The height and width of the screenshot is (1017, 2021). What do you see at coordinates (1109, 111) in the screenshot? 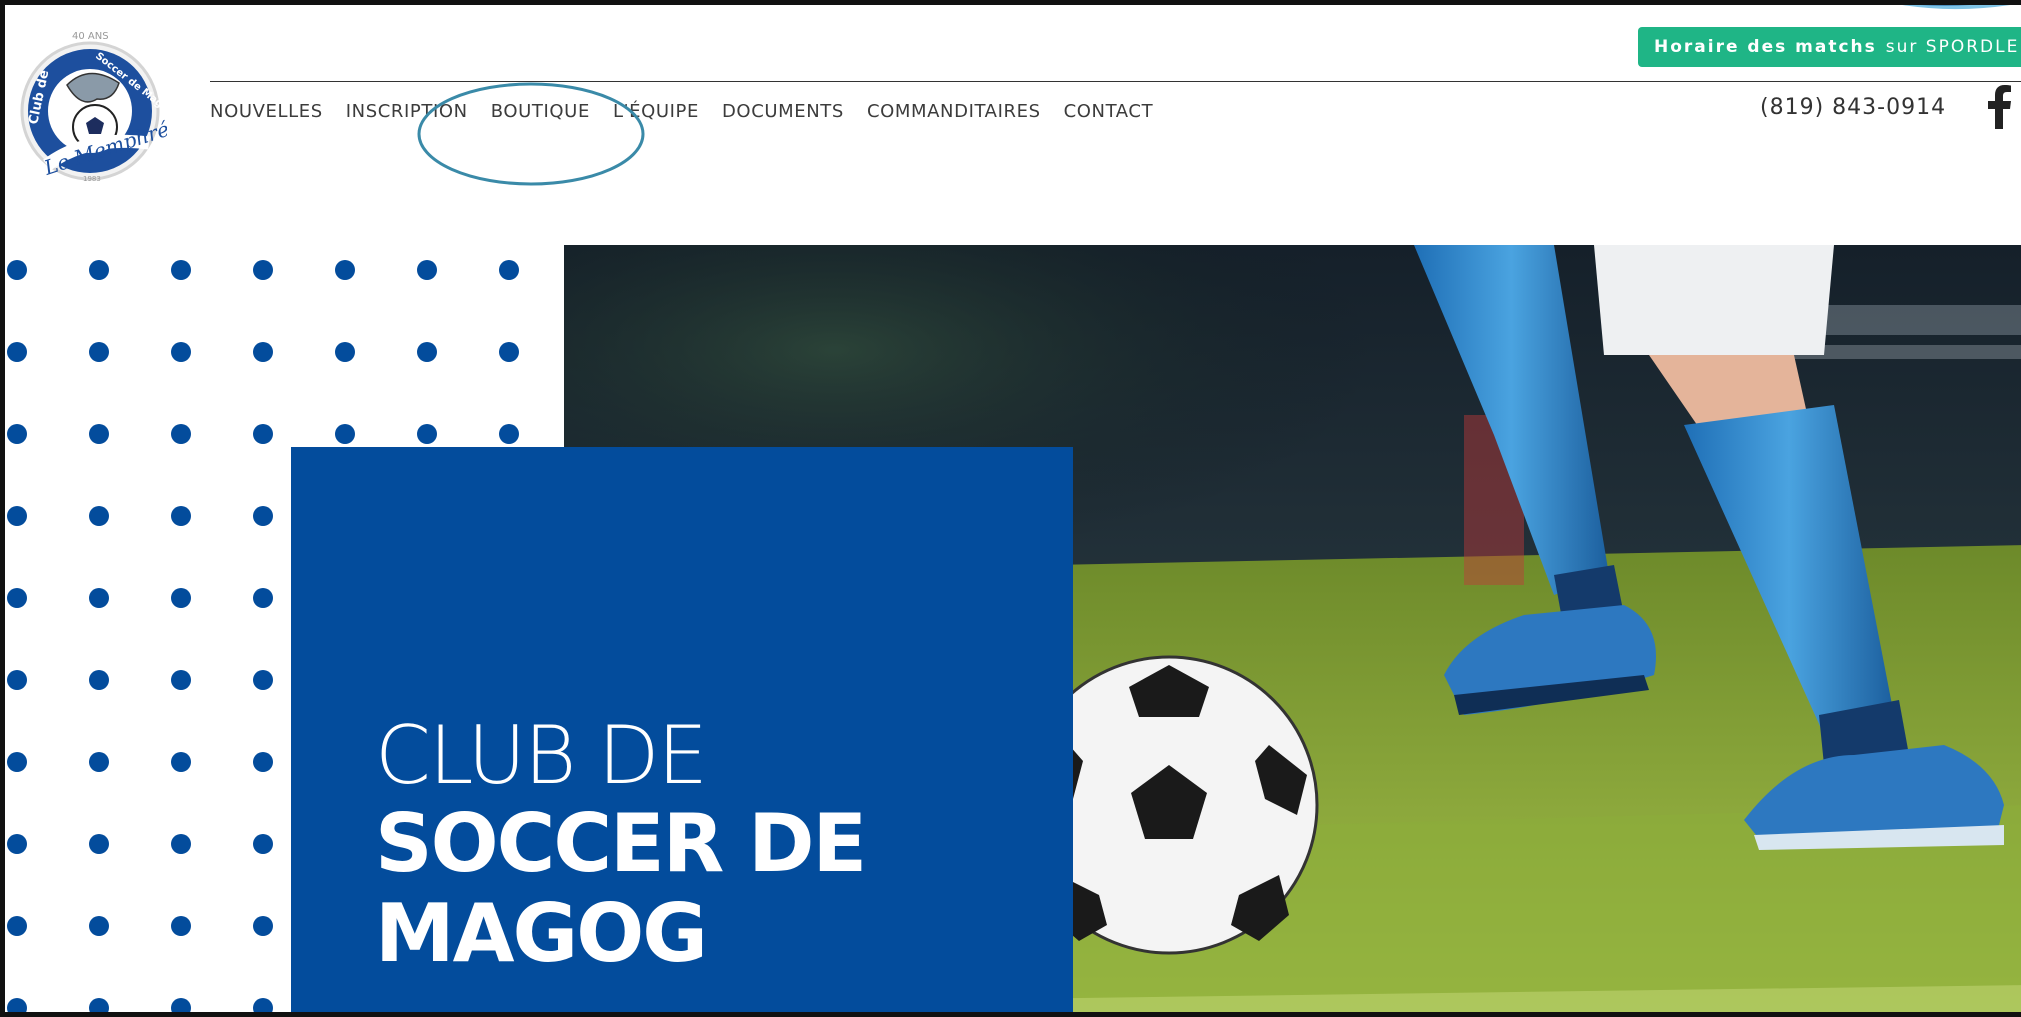
I see `nav-item-contact: CONTACT` at bounding box center [1109, 111].